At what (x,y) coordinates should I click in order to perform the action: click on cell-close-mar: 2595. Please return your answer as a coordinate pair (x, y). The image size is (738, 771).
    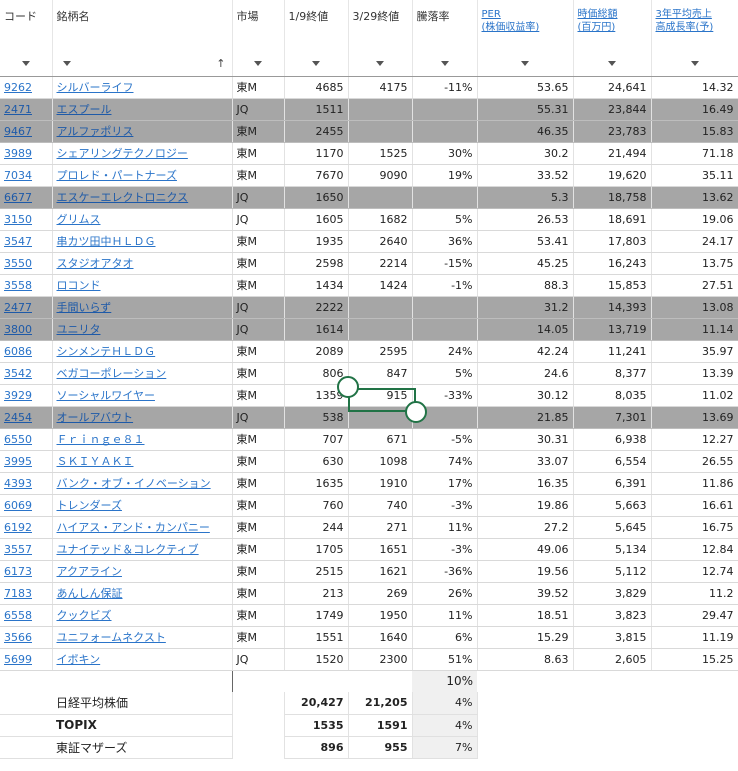
    Looking at the image, I should click on (380, 351).